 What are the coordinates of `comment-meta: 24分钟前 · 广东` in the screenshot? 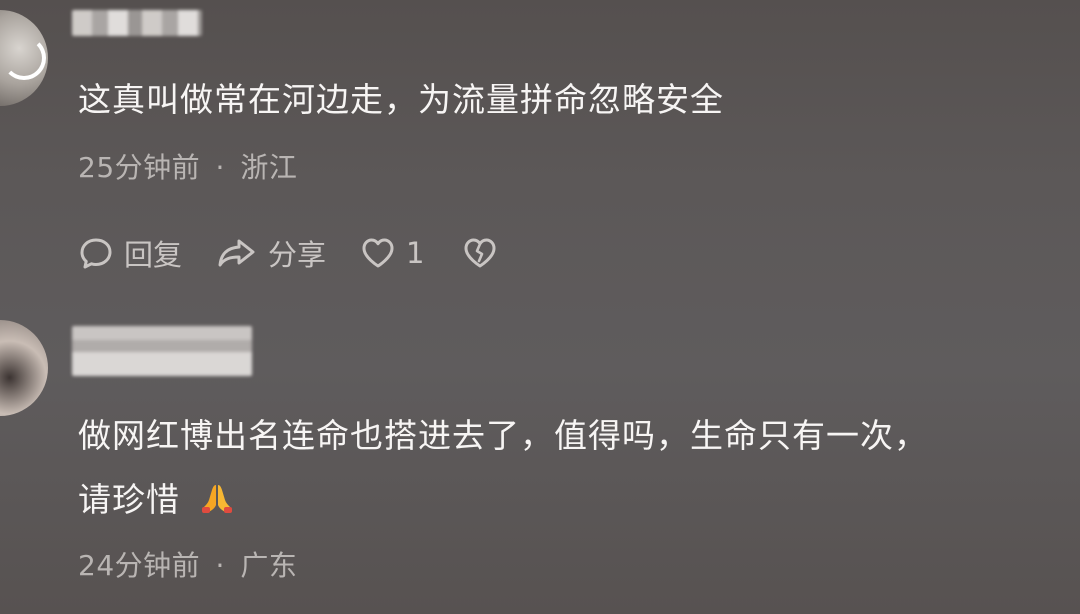 It's located at (187, 564).